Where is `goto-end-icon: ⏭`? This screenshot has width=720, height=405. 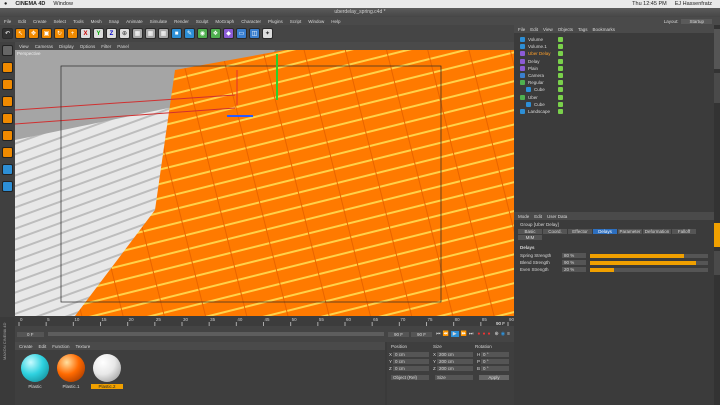 goto-end-icon: ⏭ is located at coordinates (471, 334).